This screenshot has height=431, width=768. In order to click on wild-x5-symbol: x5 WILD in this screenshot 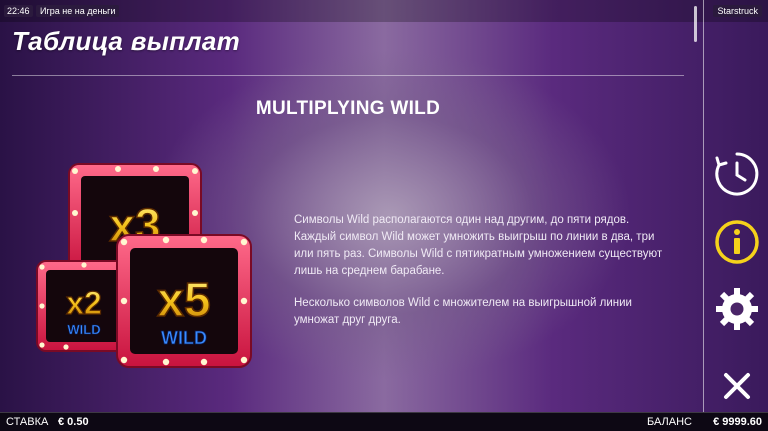, I will do `click(184, 301)`.